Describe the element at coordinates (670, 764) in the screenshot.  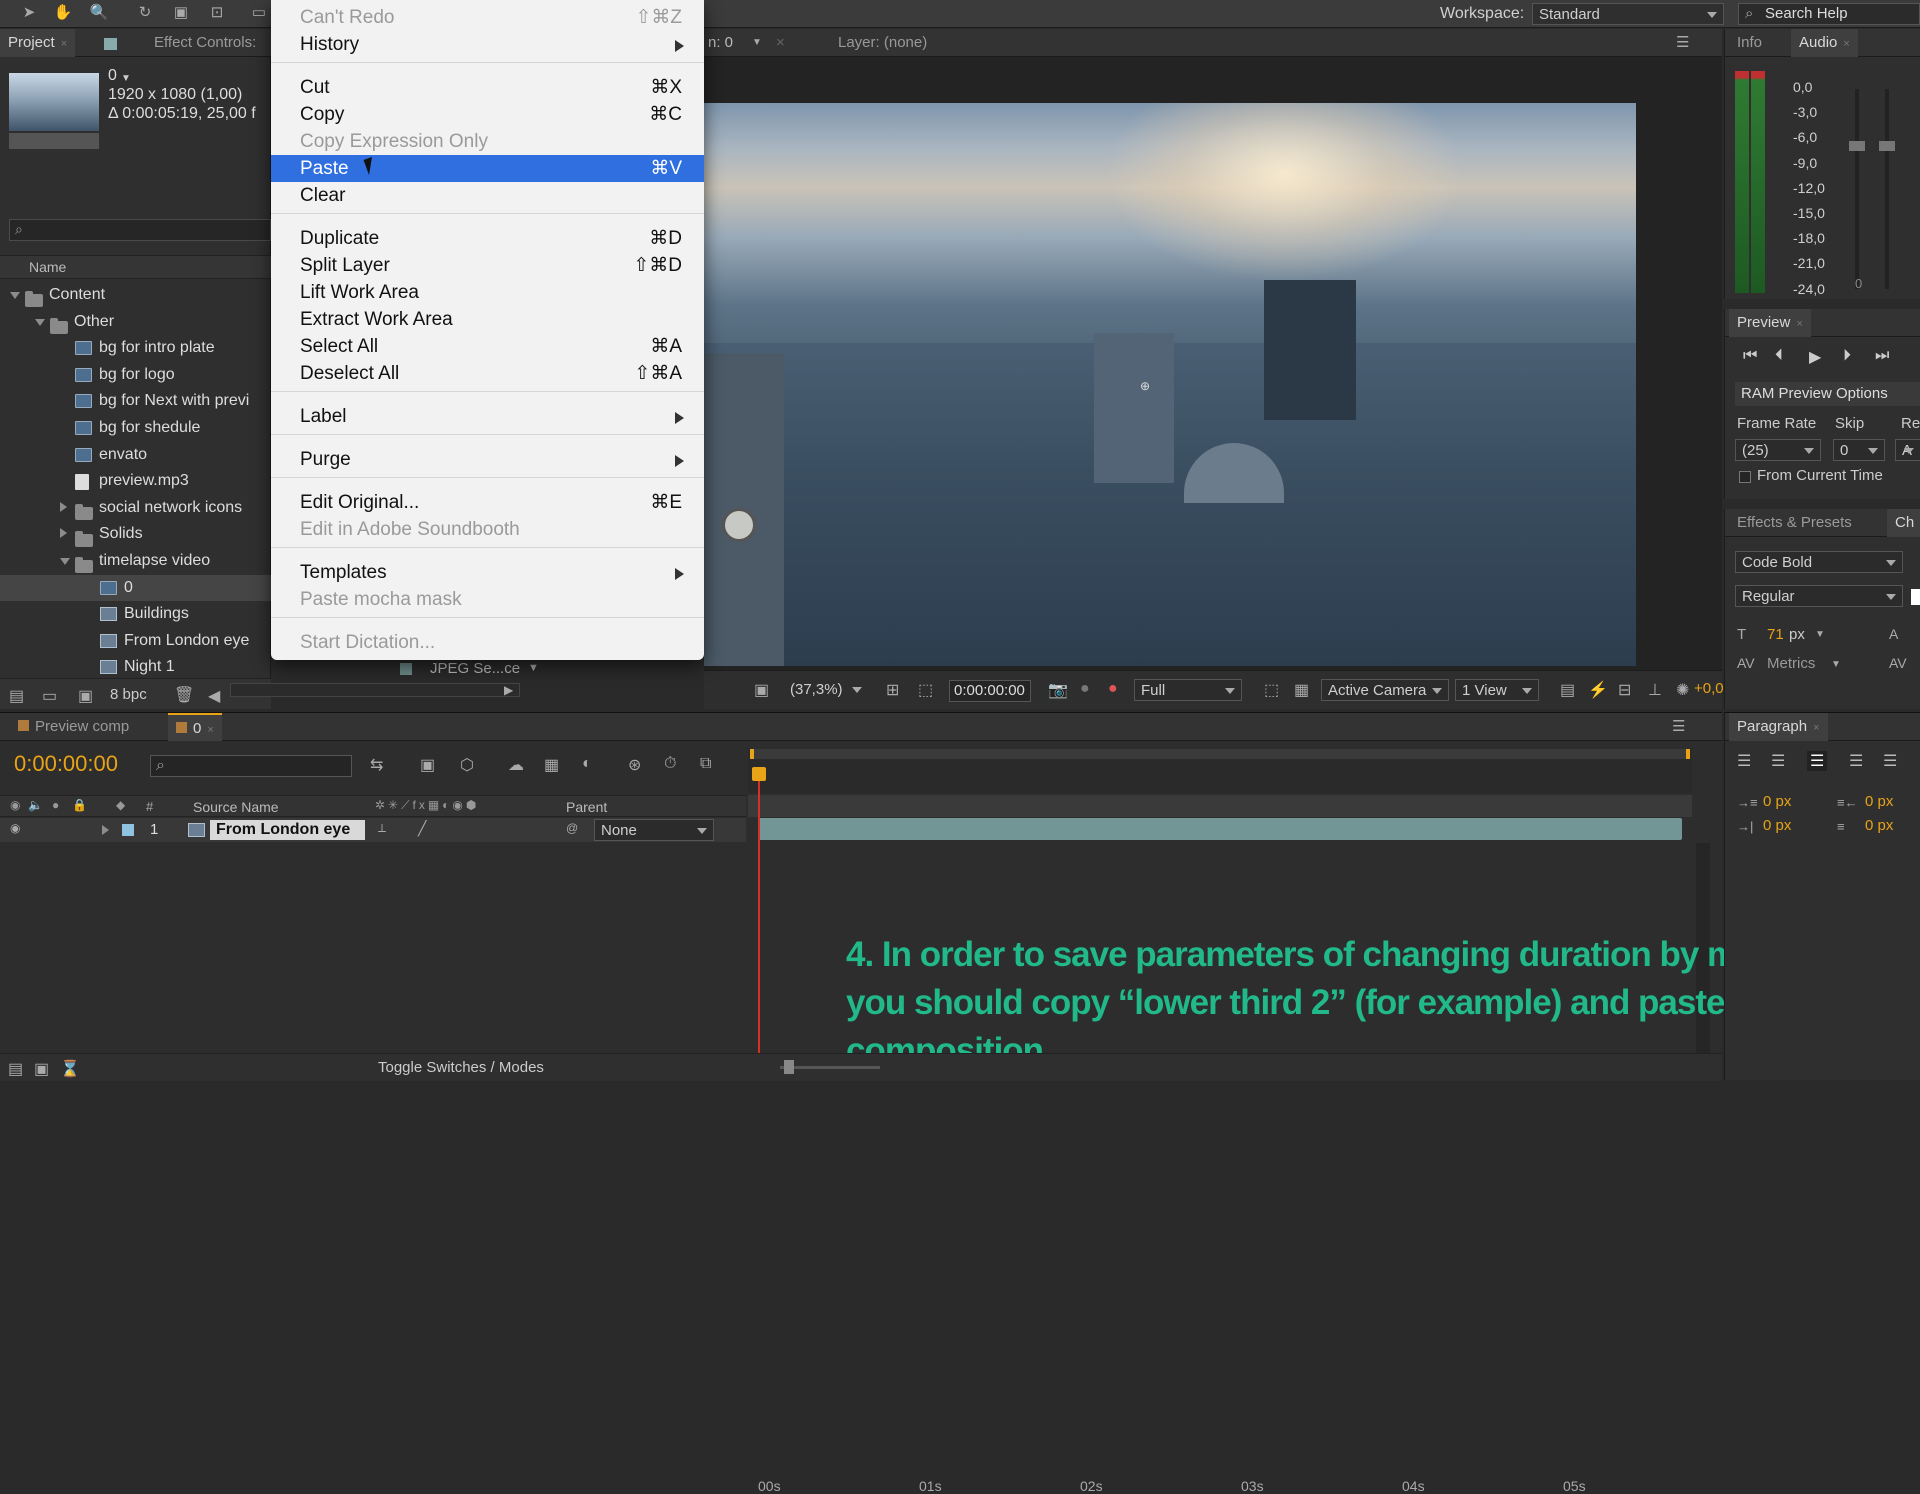
I see `auto-keyframe-icon: ⏱` at that location.